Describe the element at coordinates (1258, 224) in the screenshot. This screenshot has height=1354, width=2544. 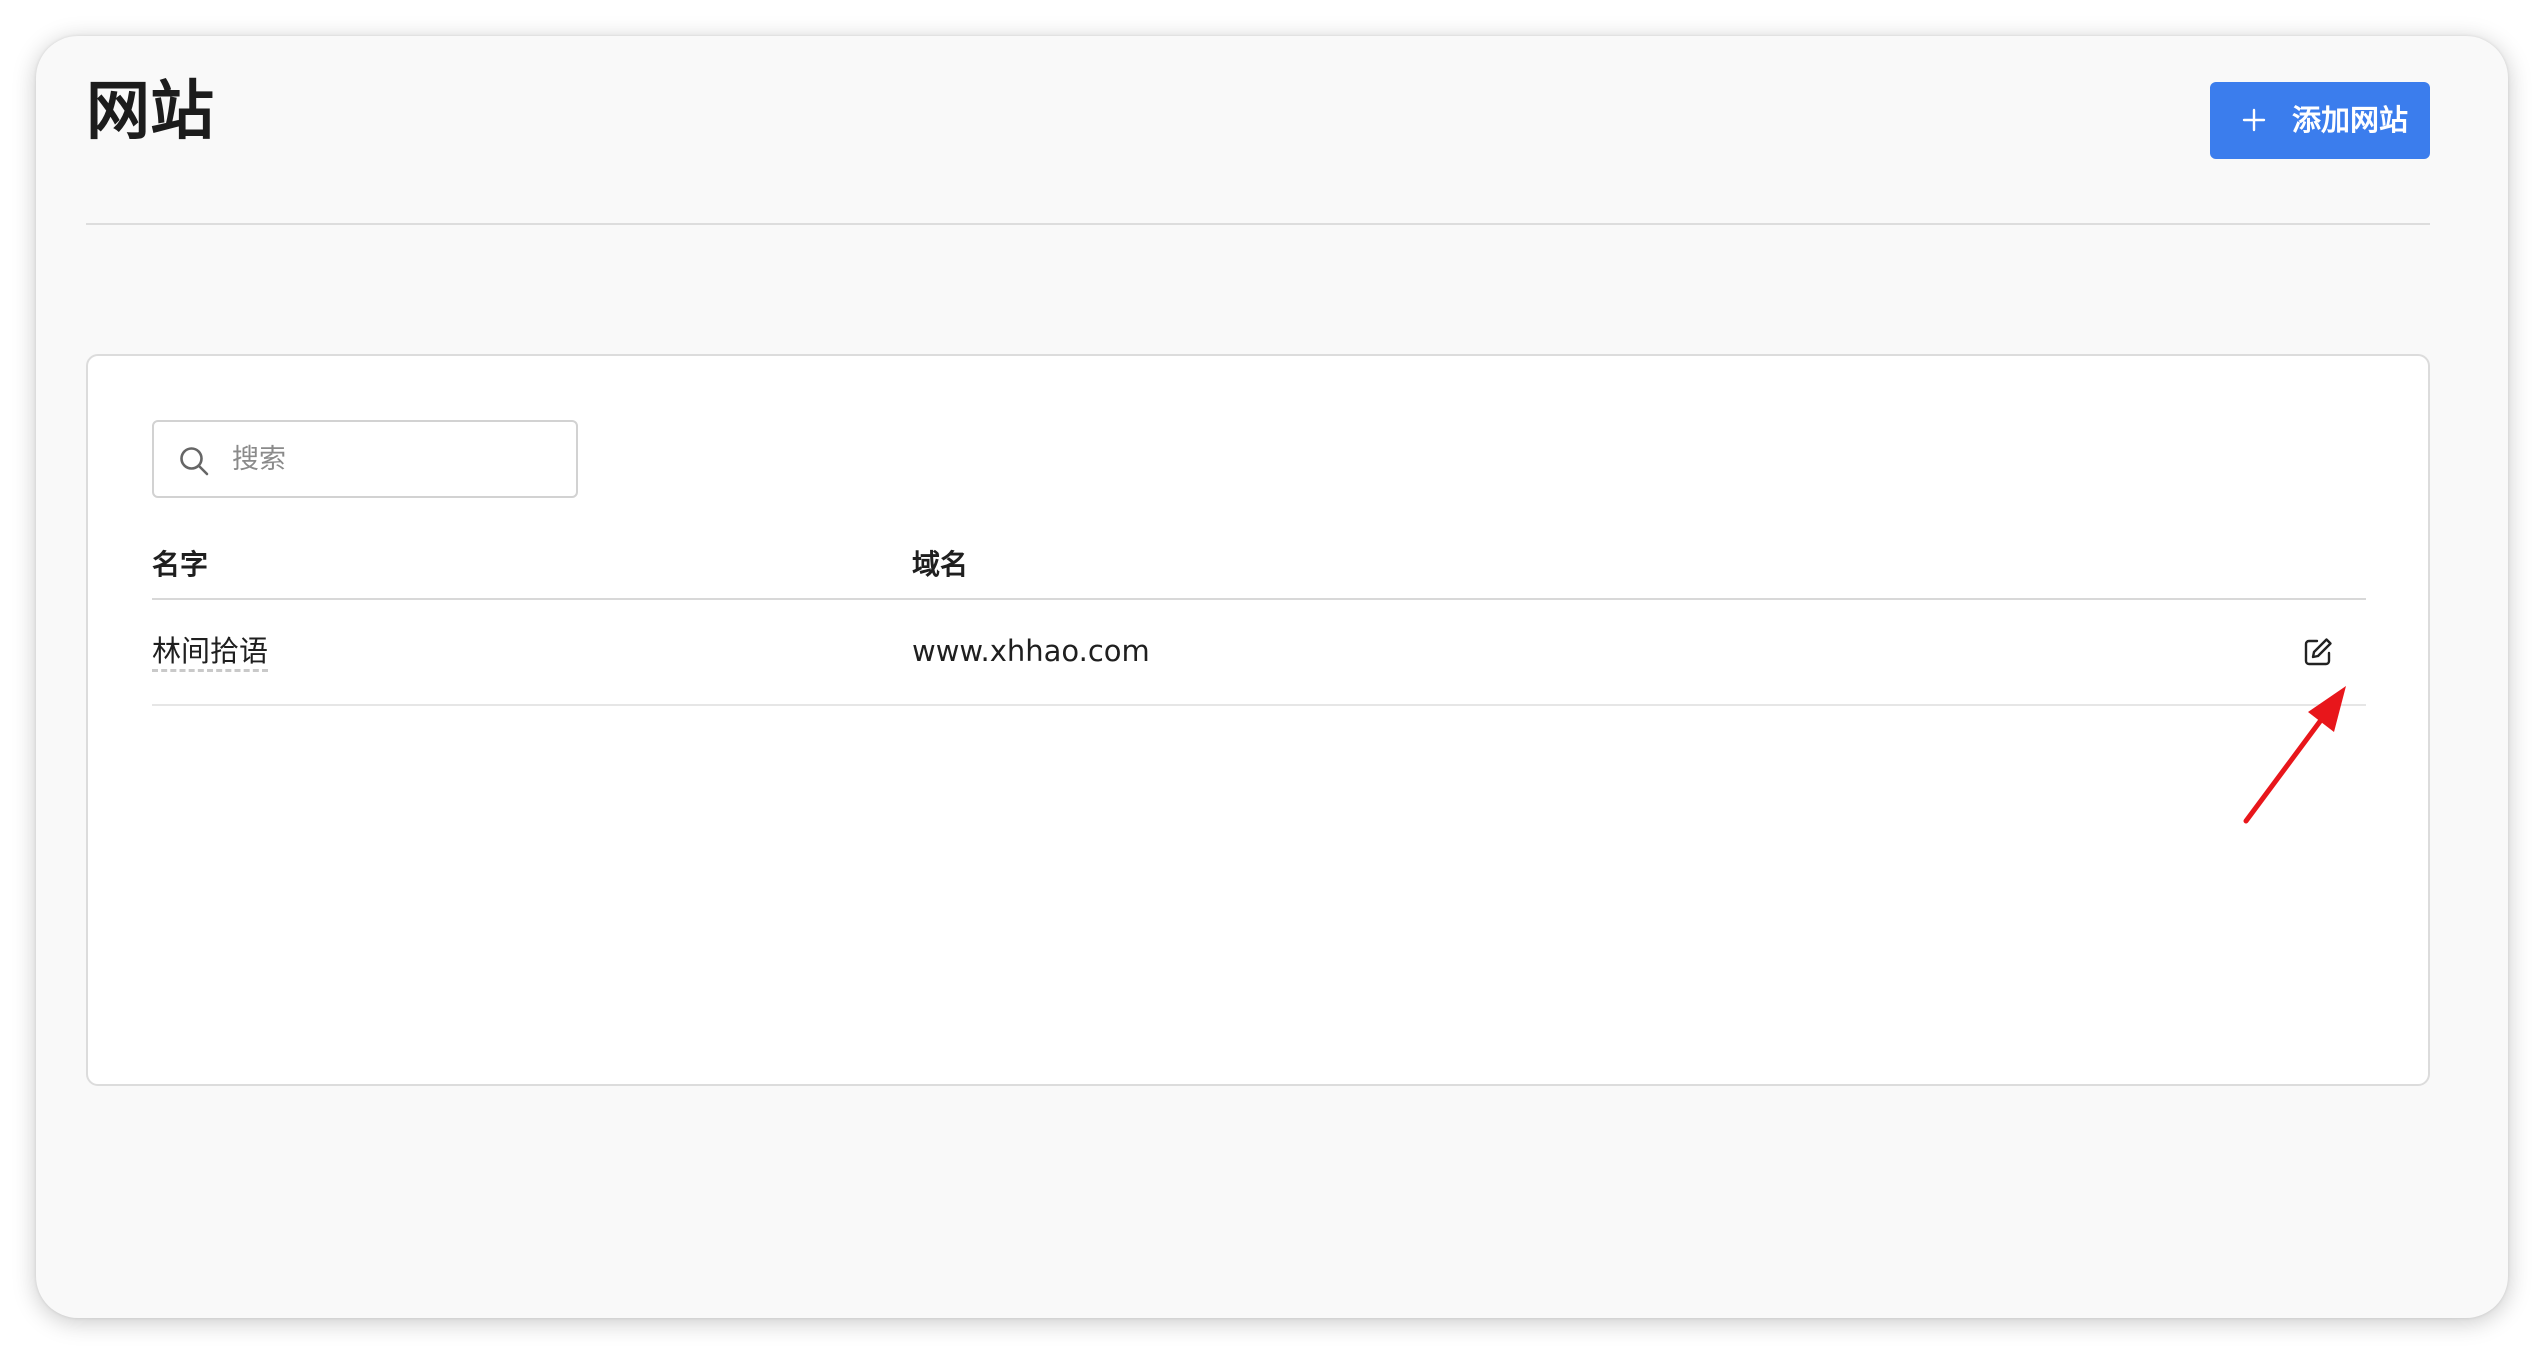
I see `header-divider` at that location.